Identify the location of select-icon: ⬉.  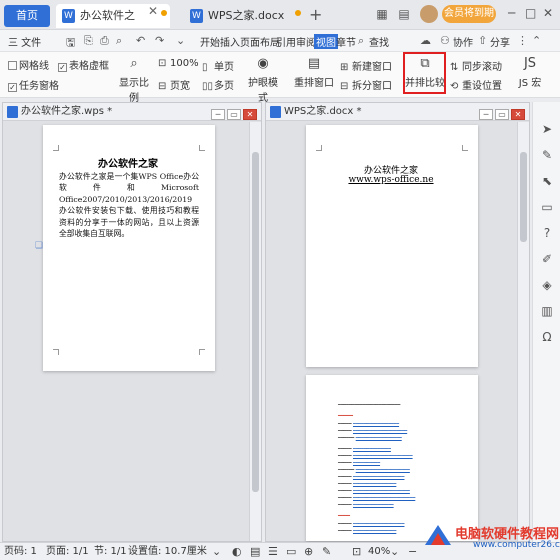
(547, 181).